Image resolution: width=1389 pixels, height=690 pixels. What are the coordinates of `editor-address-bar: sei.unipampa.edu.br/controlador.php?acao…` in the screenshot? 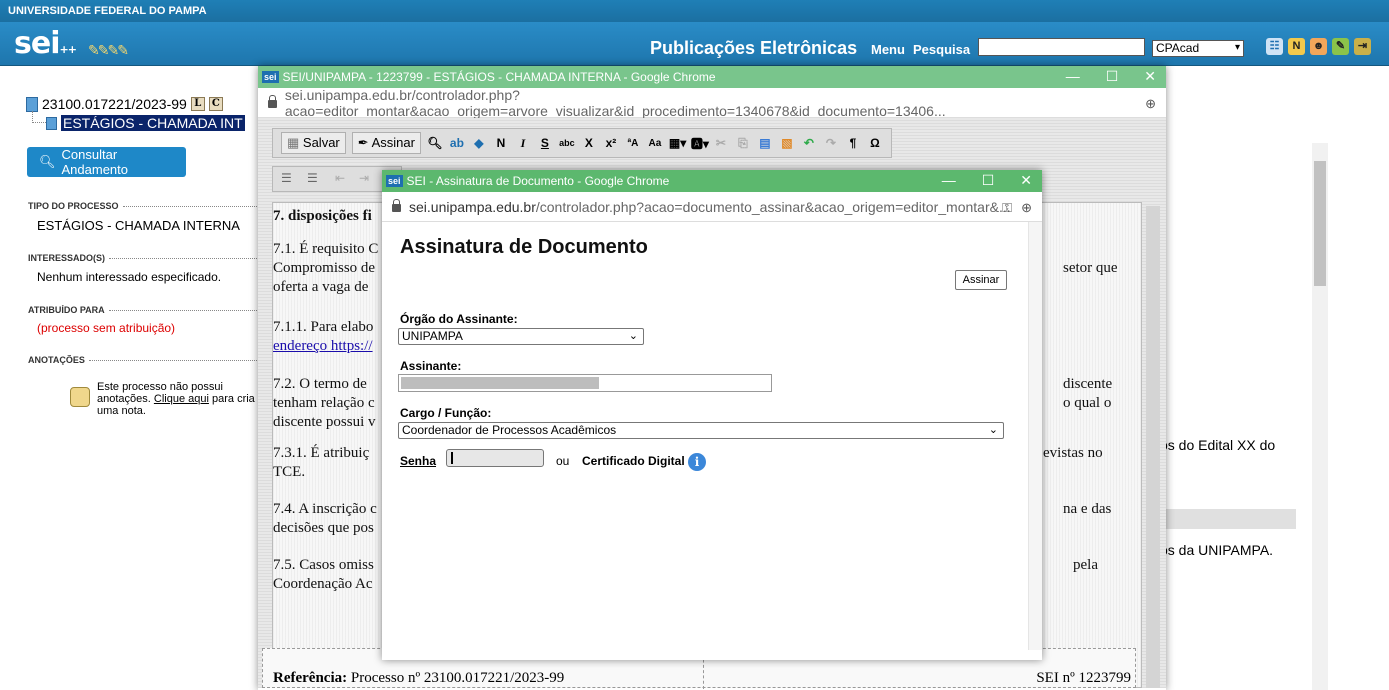 It's located at (712, 103).